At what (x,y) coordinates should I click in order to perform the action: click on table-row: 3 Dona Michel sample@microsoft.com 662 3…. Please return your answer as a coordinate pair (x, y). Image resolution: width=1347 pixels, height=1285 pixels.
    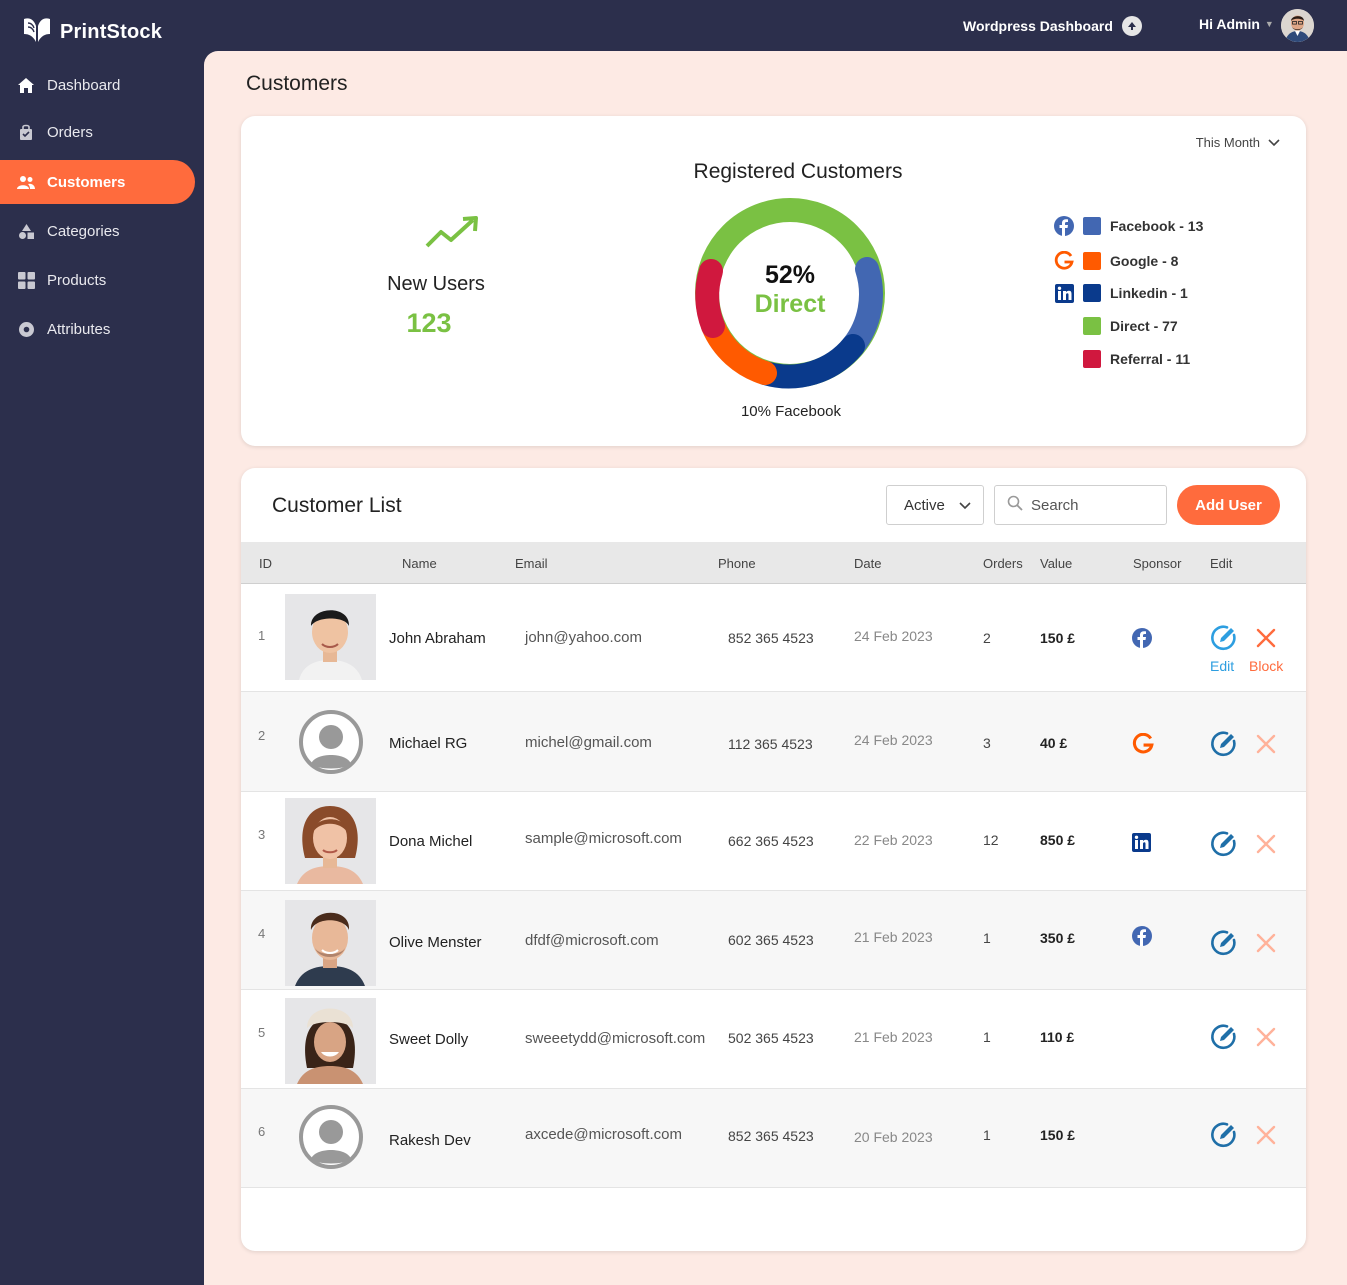
    Looking at the image, I should click on (773, 841).